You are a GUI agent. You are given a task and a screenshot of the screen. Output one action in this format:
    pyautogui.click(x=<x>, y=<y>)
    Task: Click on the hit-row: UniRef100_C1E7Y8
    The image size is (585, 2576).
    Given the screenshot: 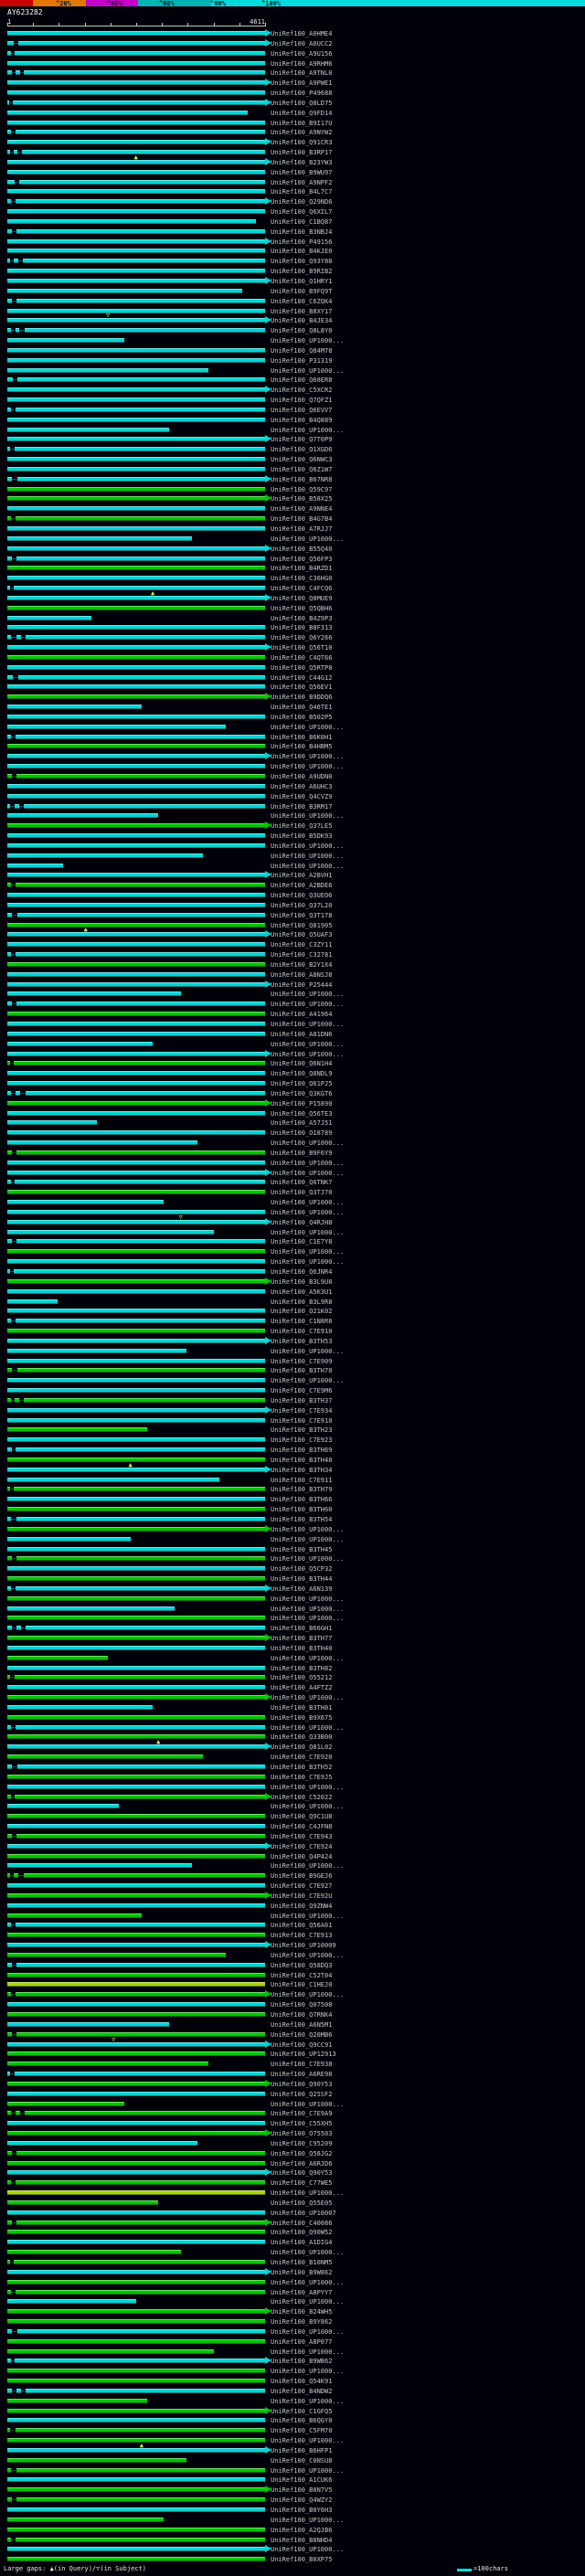 What is the action you would take?
    pyautogui.click(x=293, y=1241)
    